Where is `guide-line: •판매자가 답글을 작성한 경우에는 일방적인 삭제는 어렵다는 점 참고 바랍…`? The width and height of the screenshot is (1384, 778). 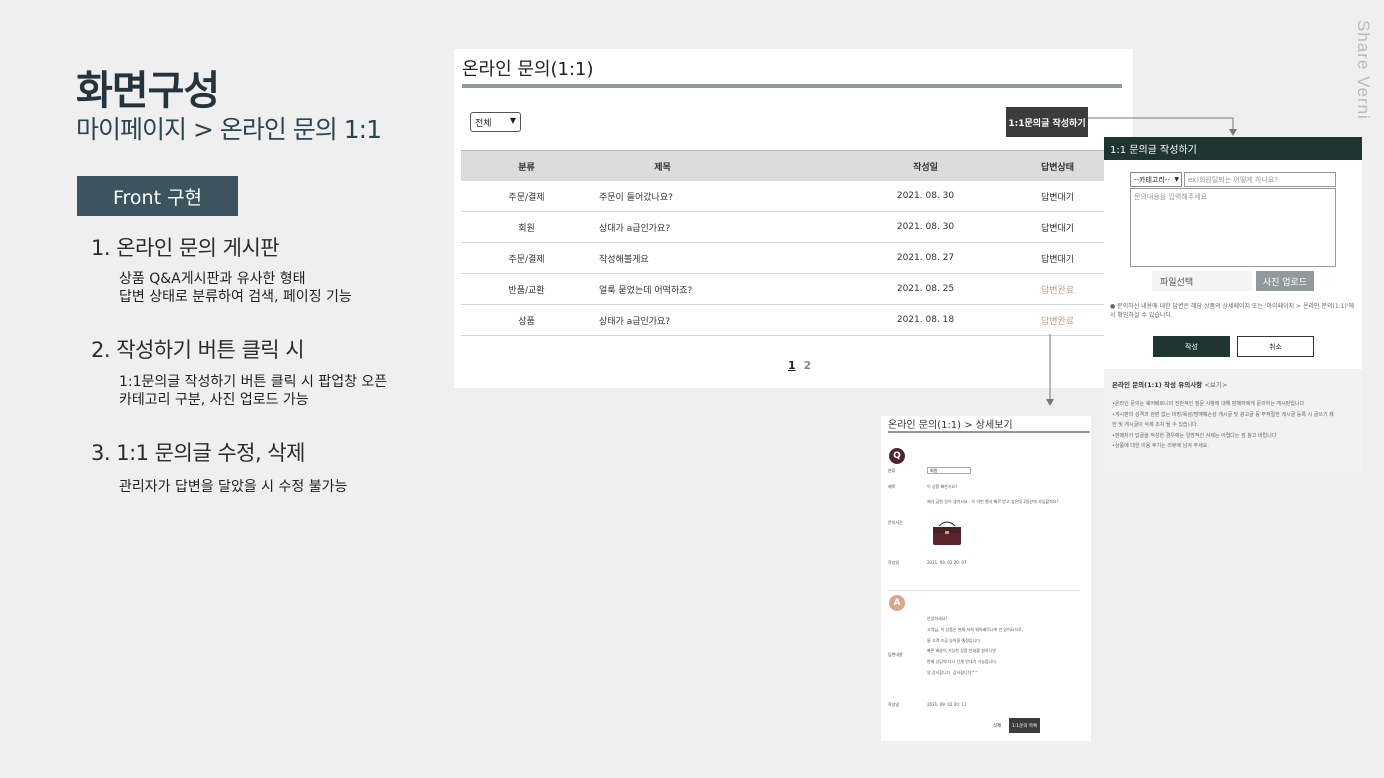 guide-line: •판매자가 답글을 작성한 경우에는 일방적인 삭제는 어렵다는 점 참고 바랍… is located at coordinates (1194, 435).